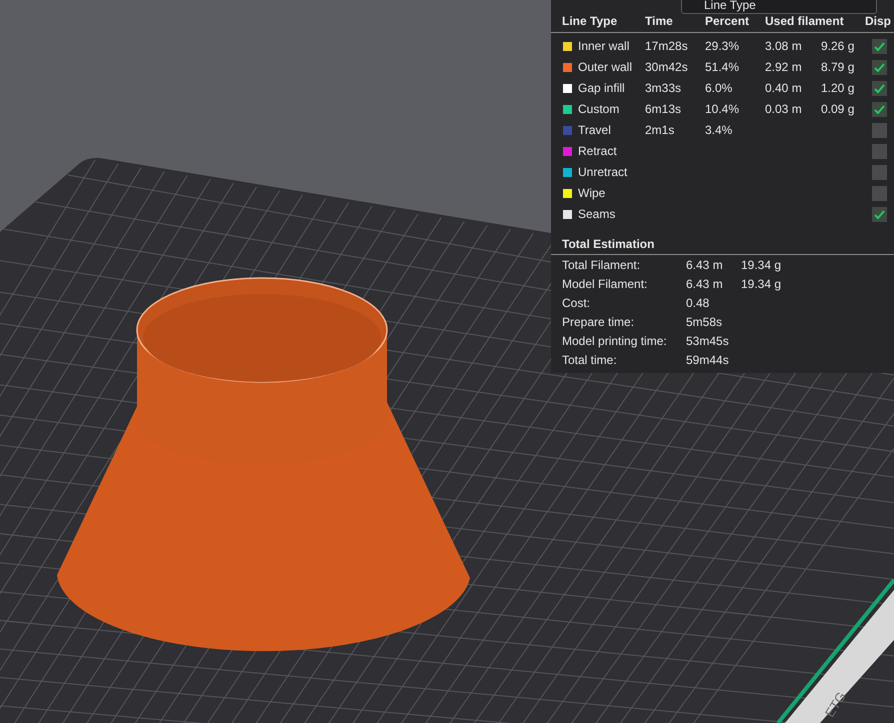 The image size is (894, 723). What do you see at coordinates (598, 22) in the screenshot?
I see `column-header: Line Type` at bounding box center [598, 22].